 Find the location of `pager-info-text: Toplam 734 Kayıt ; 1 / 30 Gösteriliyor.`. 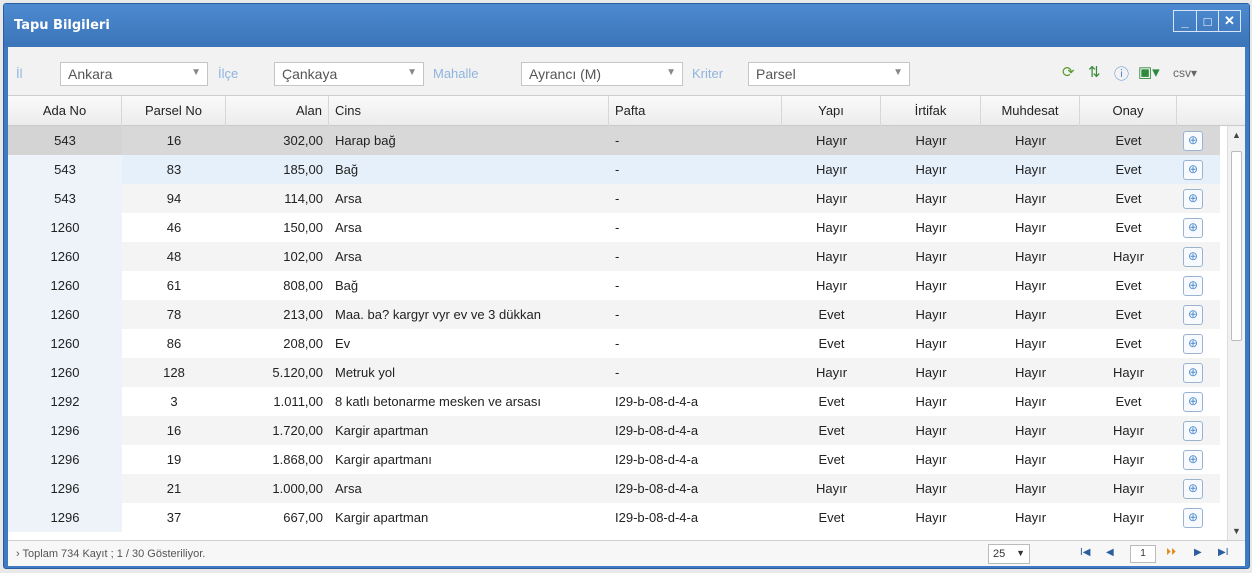

pager-info-text: Toplam 734 Kayıt ; 1 / 30 Gösteriliyor. is located at coordinates (114, 554).